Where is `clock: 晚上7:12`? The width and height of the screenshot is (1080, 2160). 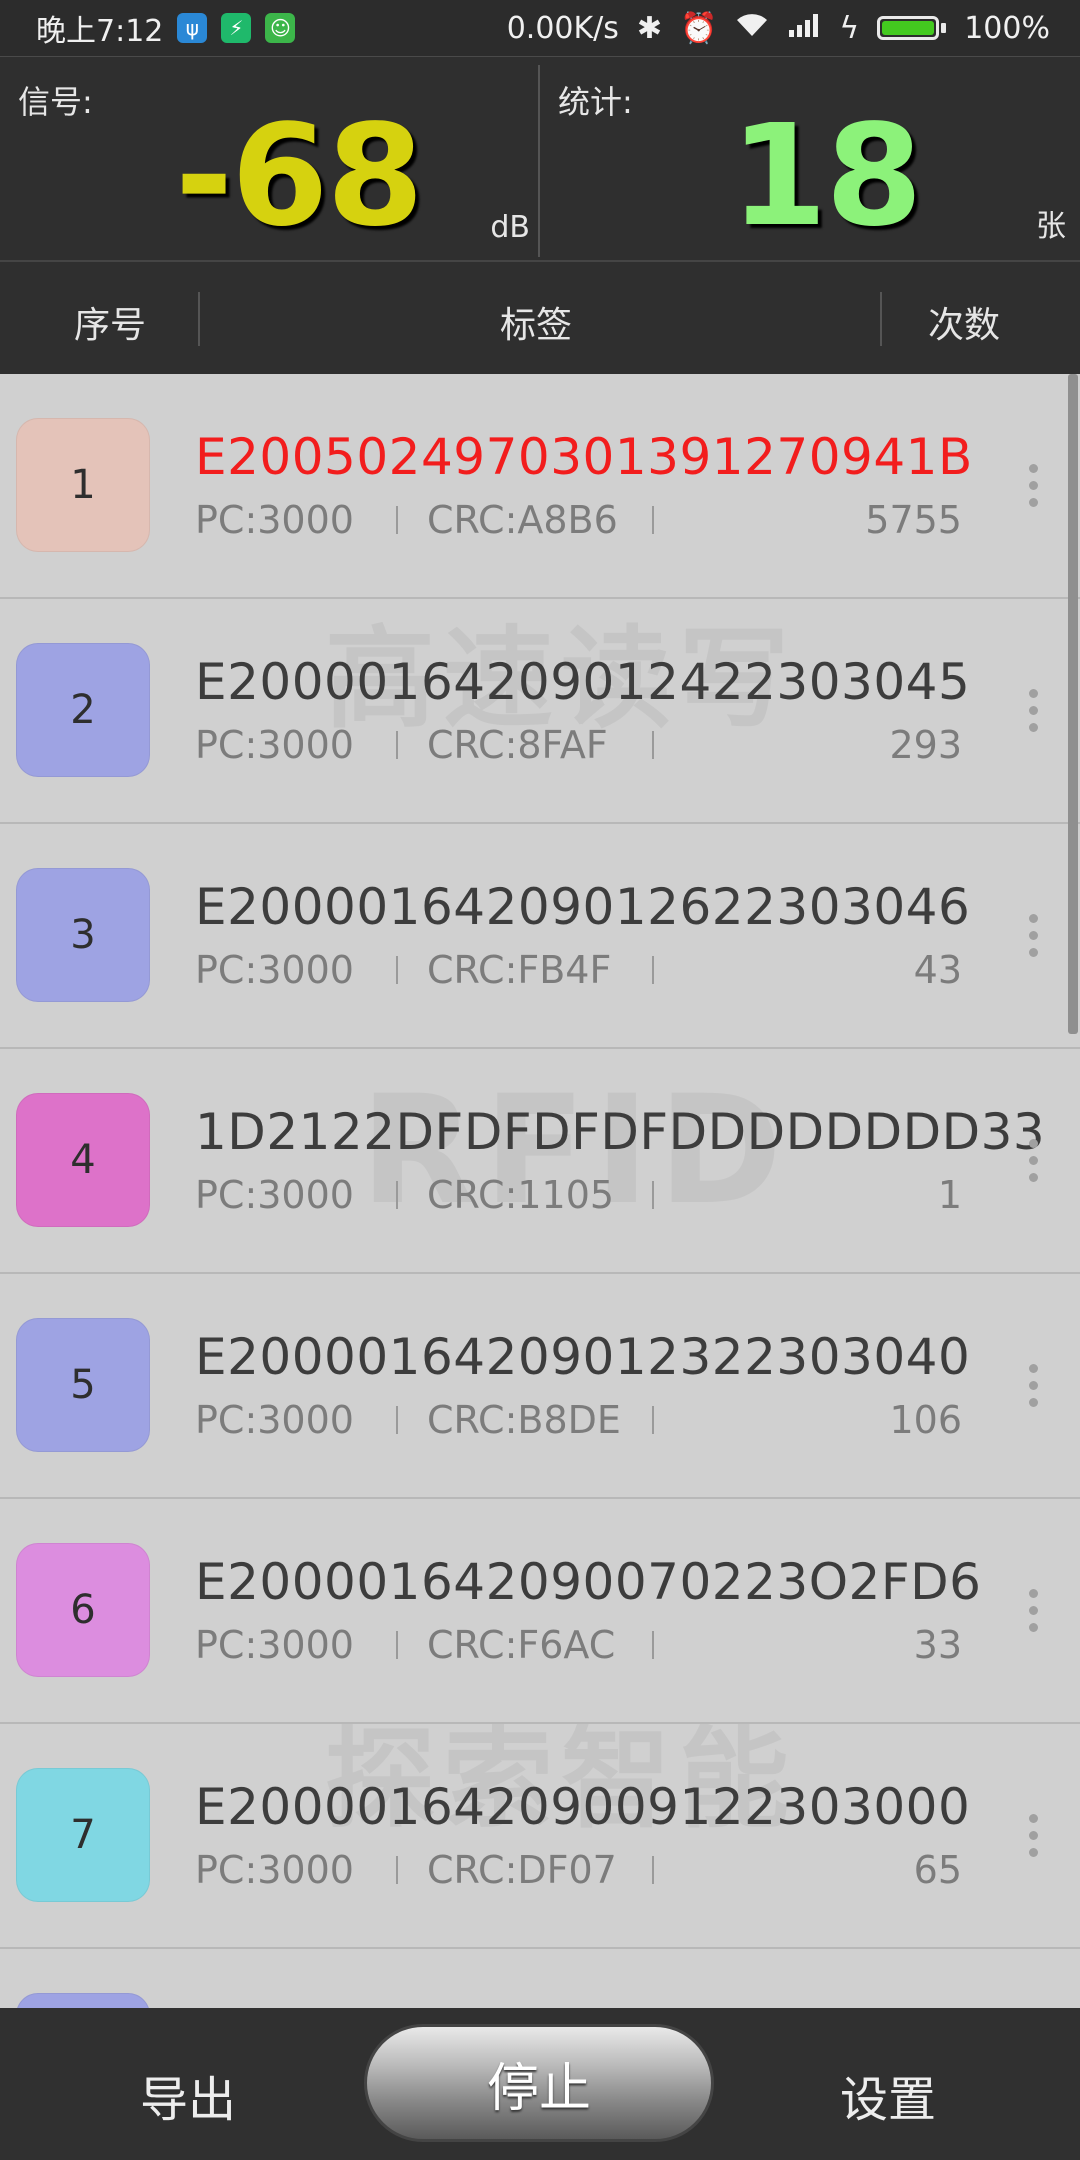
clock: 晚上7:12 is located at coordinates (100, 31).